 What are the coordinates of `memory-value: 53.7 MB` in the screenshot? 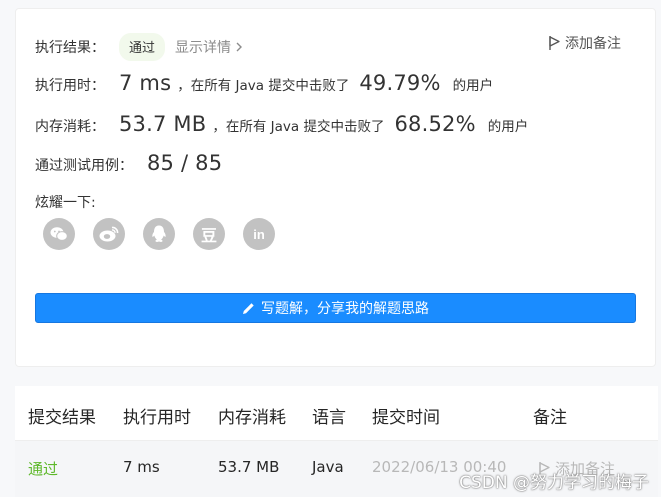 It's located at (163, 124).